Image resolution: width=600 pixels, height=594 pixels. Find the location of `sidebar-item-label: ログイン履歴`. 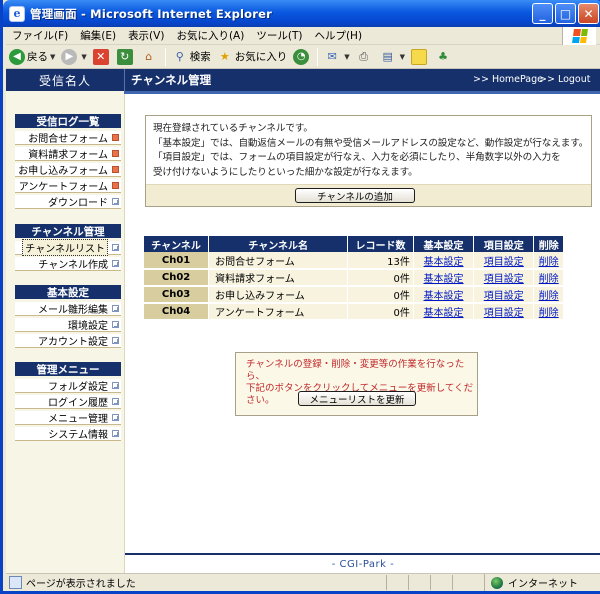

sidebar-item-label: ログイン履歴 is located at coordinates (78, 403).